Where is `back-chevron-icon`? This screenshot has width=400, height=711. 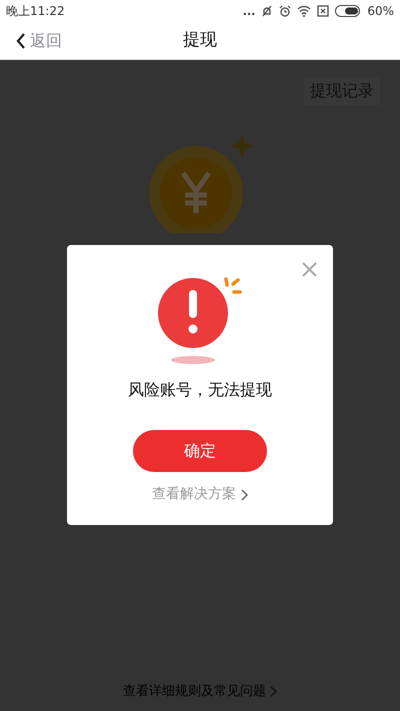
back-chevron-icon is located at coordinates (21, 41).